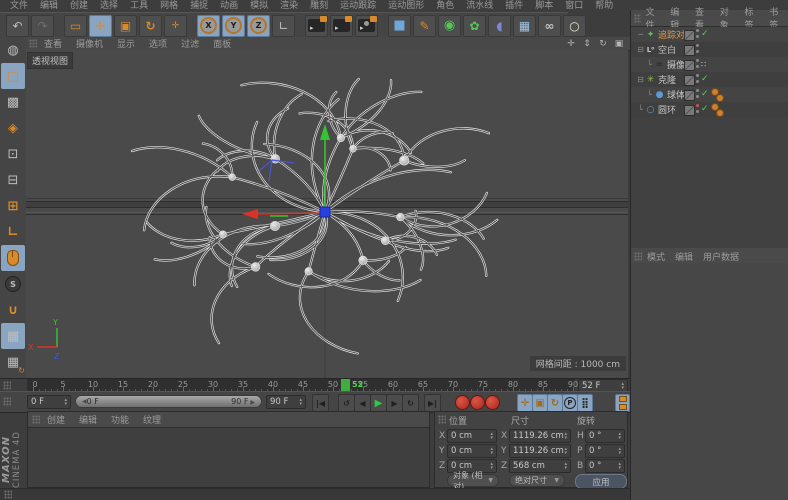  What do you see at coordinates (709, 94) in the screenshot?
I see `object-row-sphere: └ ● 球体 ✓` at bounding box center [709, 94].